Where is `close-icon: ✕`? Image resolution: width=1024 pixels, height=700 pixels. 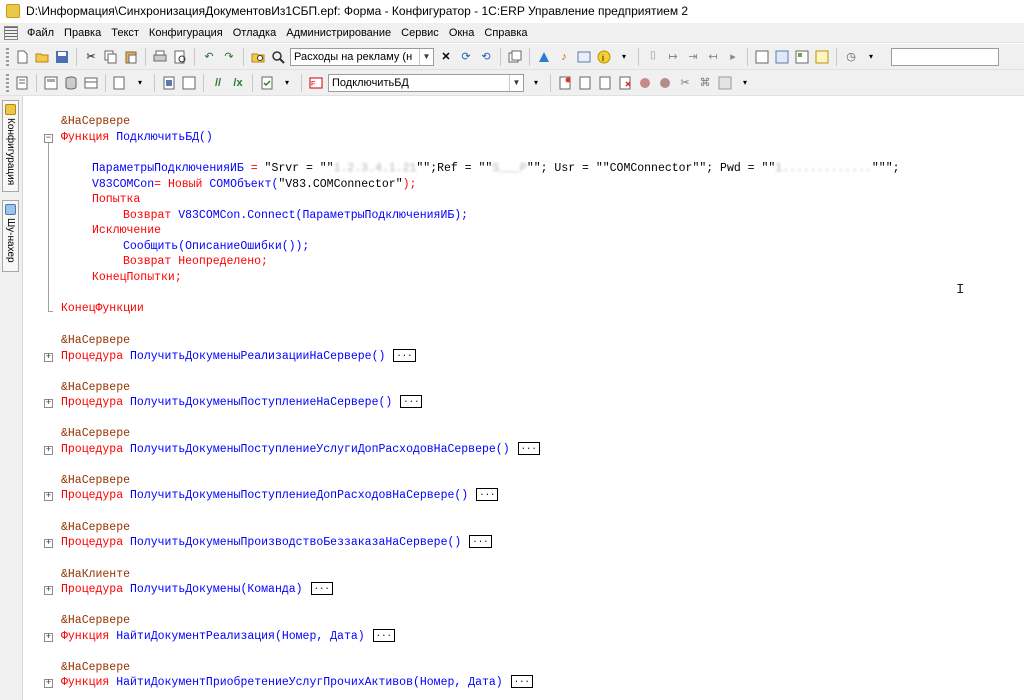 close-icon: ✕ is located at coordinates (446, 57).